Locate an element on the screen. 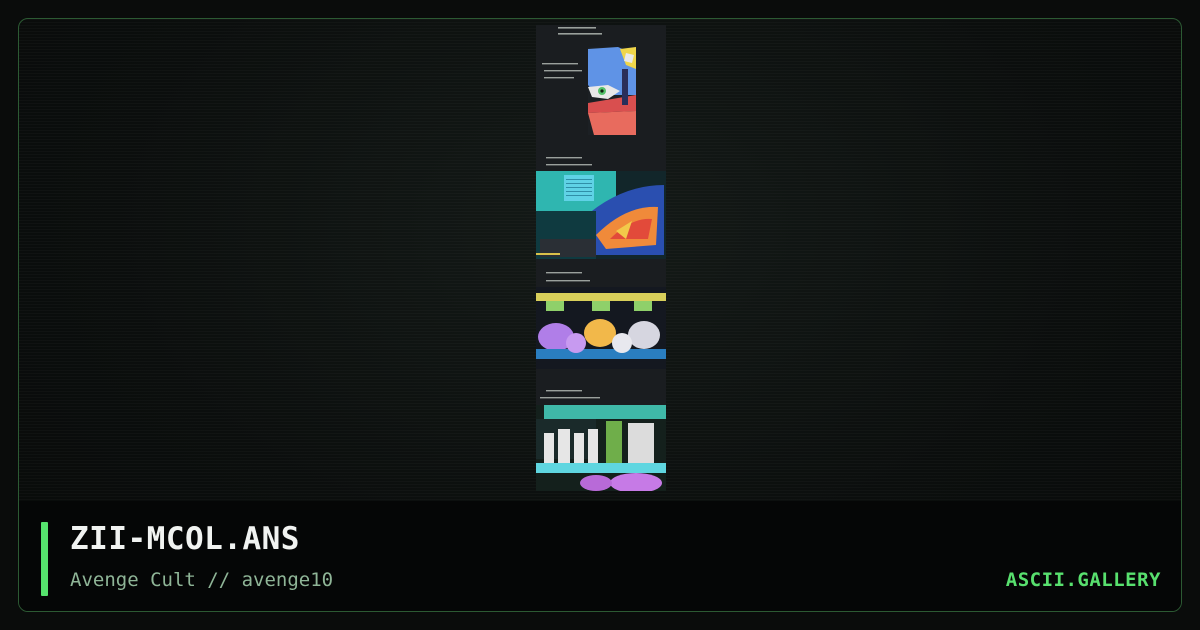  art-panel-wave is located at coordinates (601, 215).